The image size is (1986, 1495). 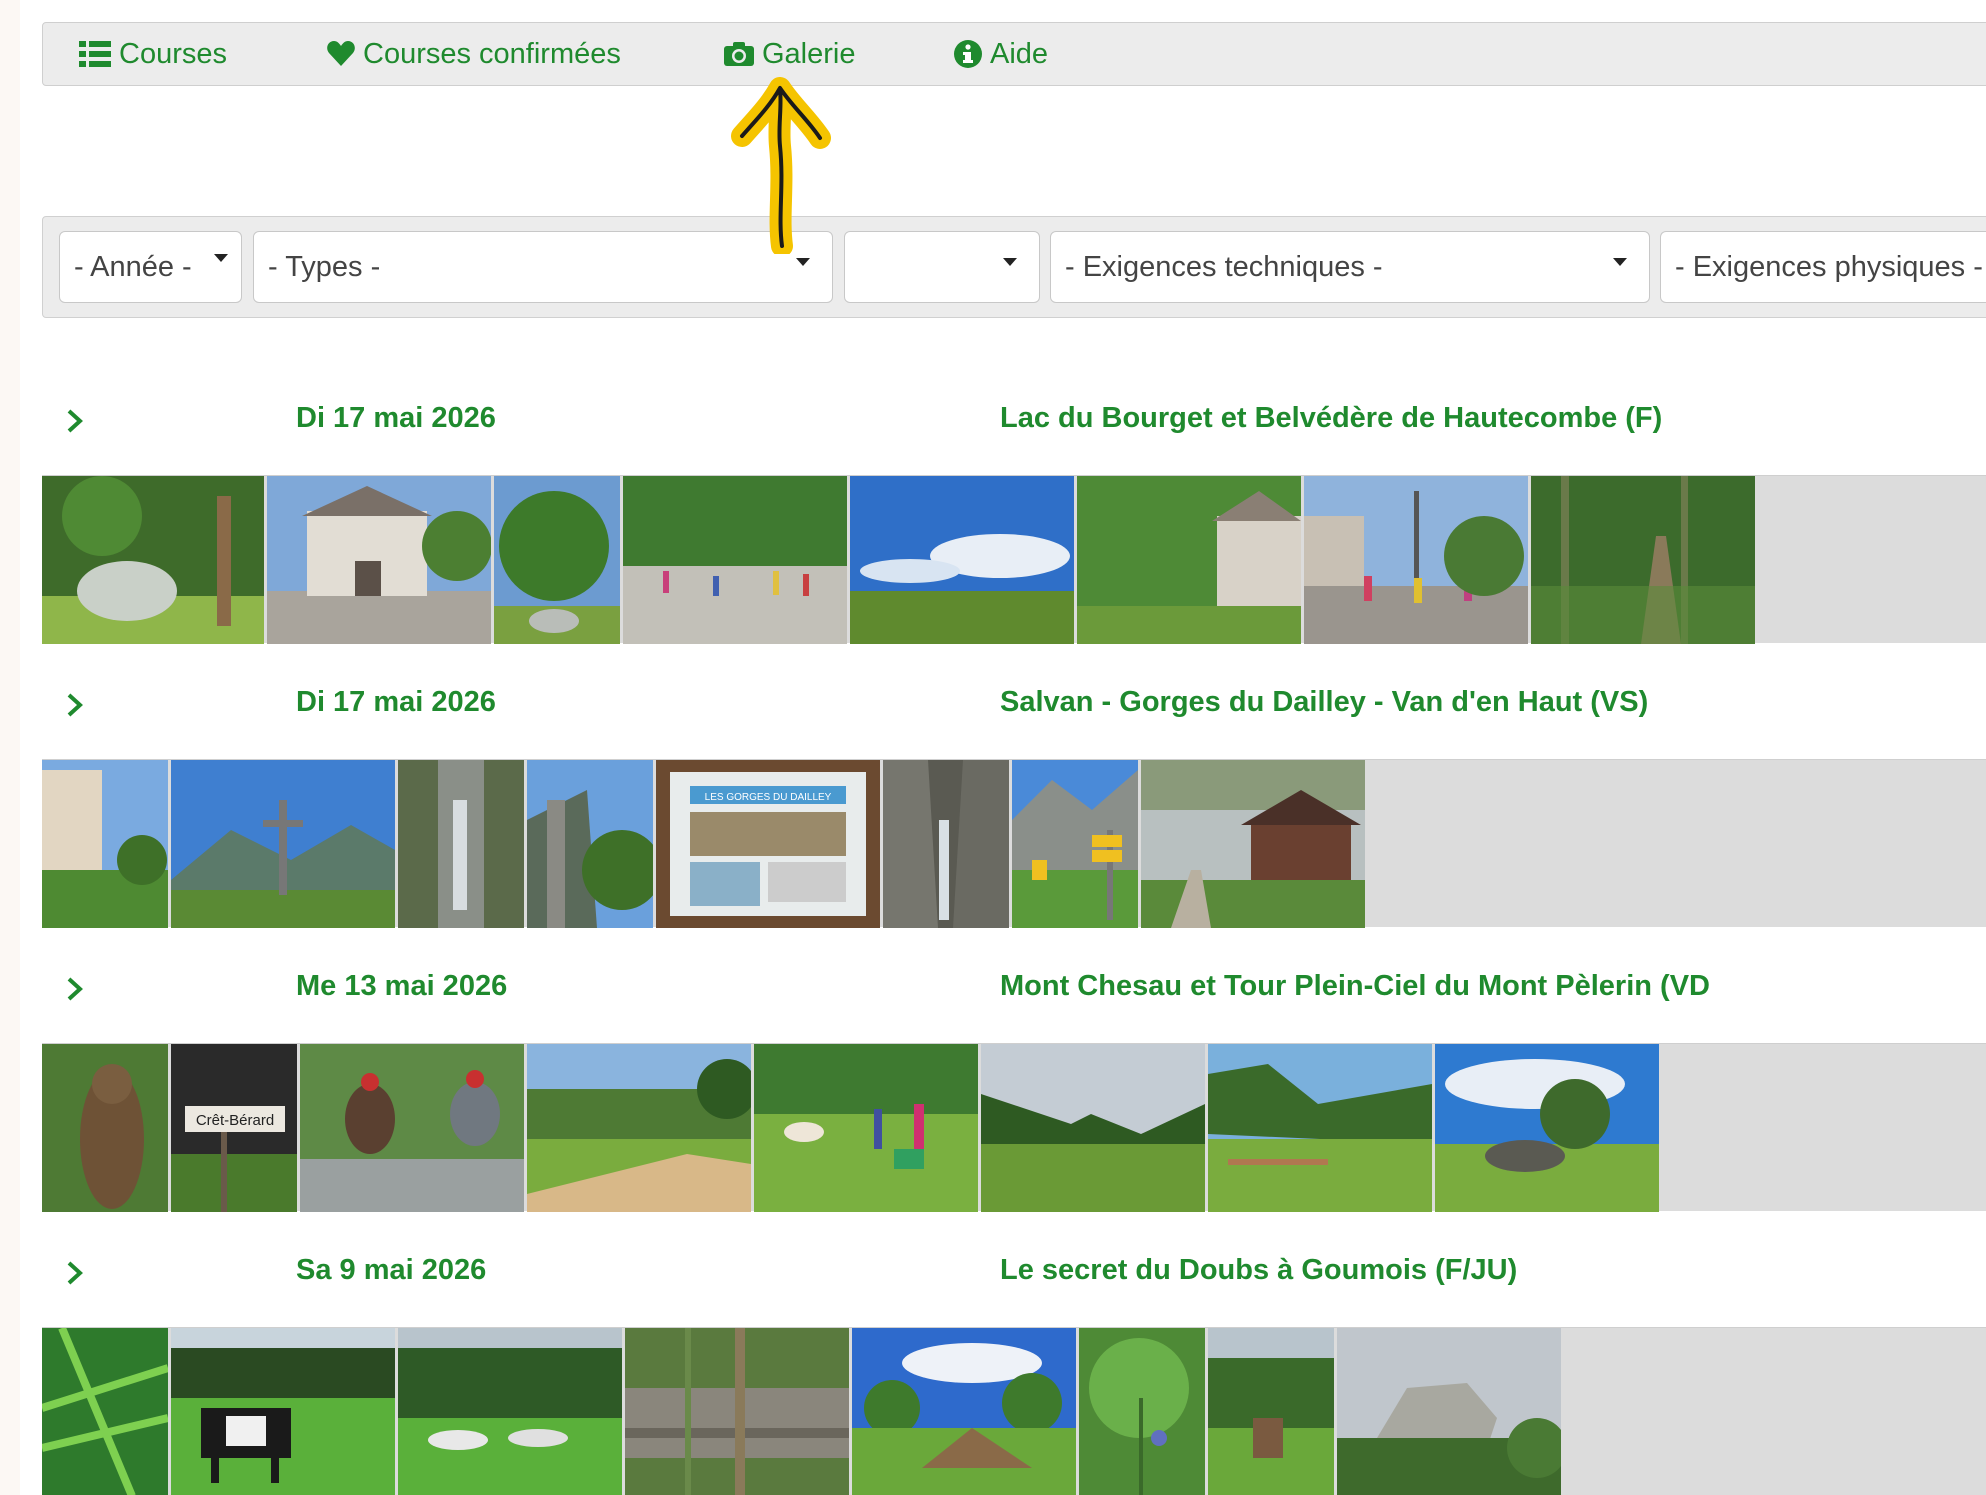 I want to click on nav-courses-label: Courses, so click(x=173, y=53).